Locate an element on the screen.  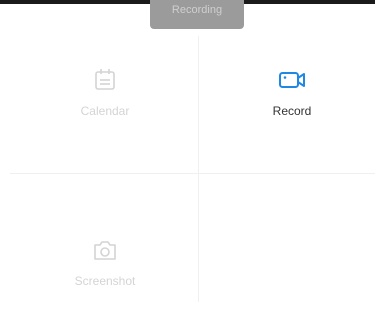
tile-calendar: Calendar is located at coordinates (105, 91).